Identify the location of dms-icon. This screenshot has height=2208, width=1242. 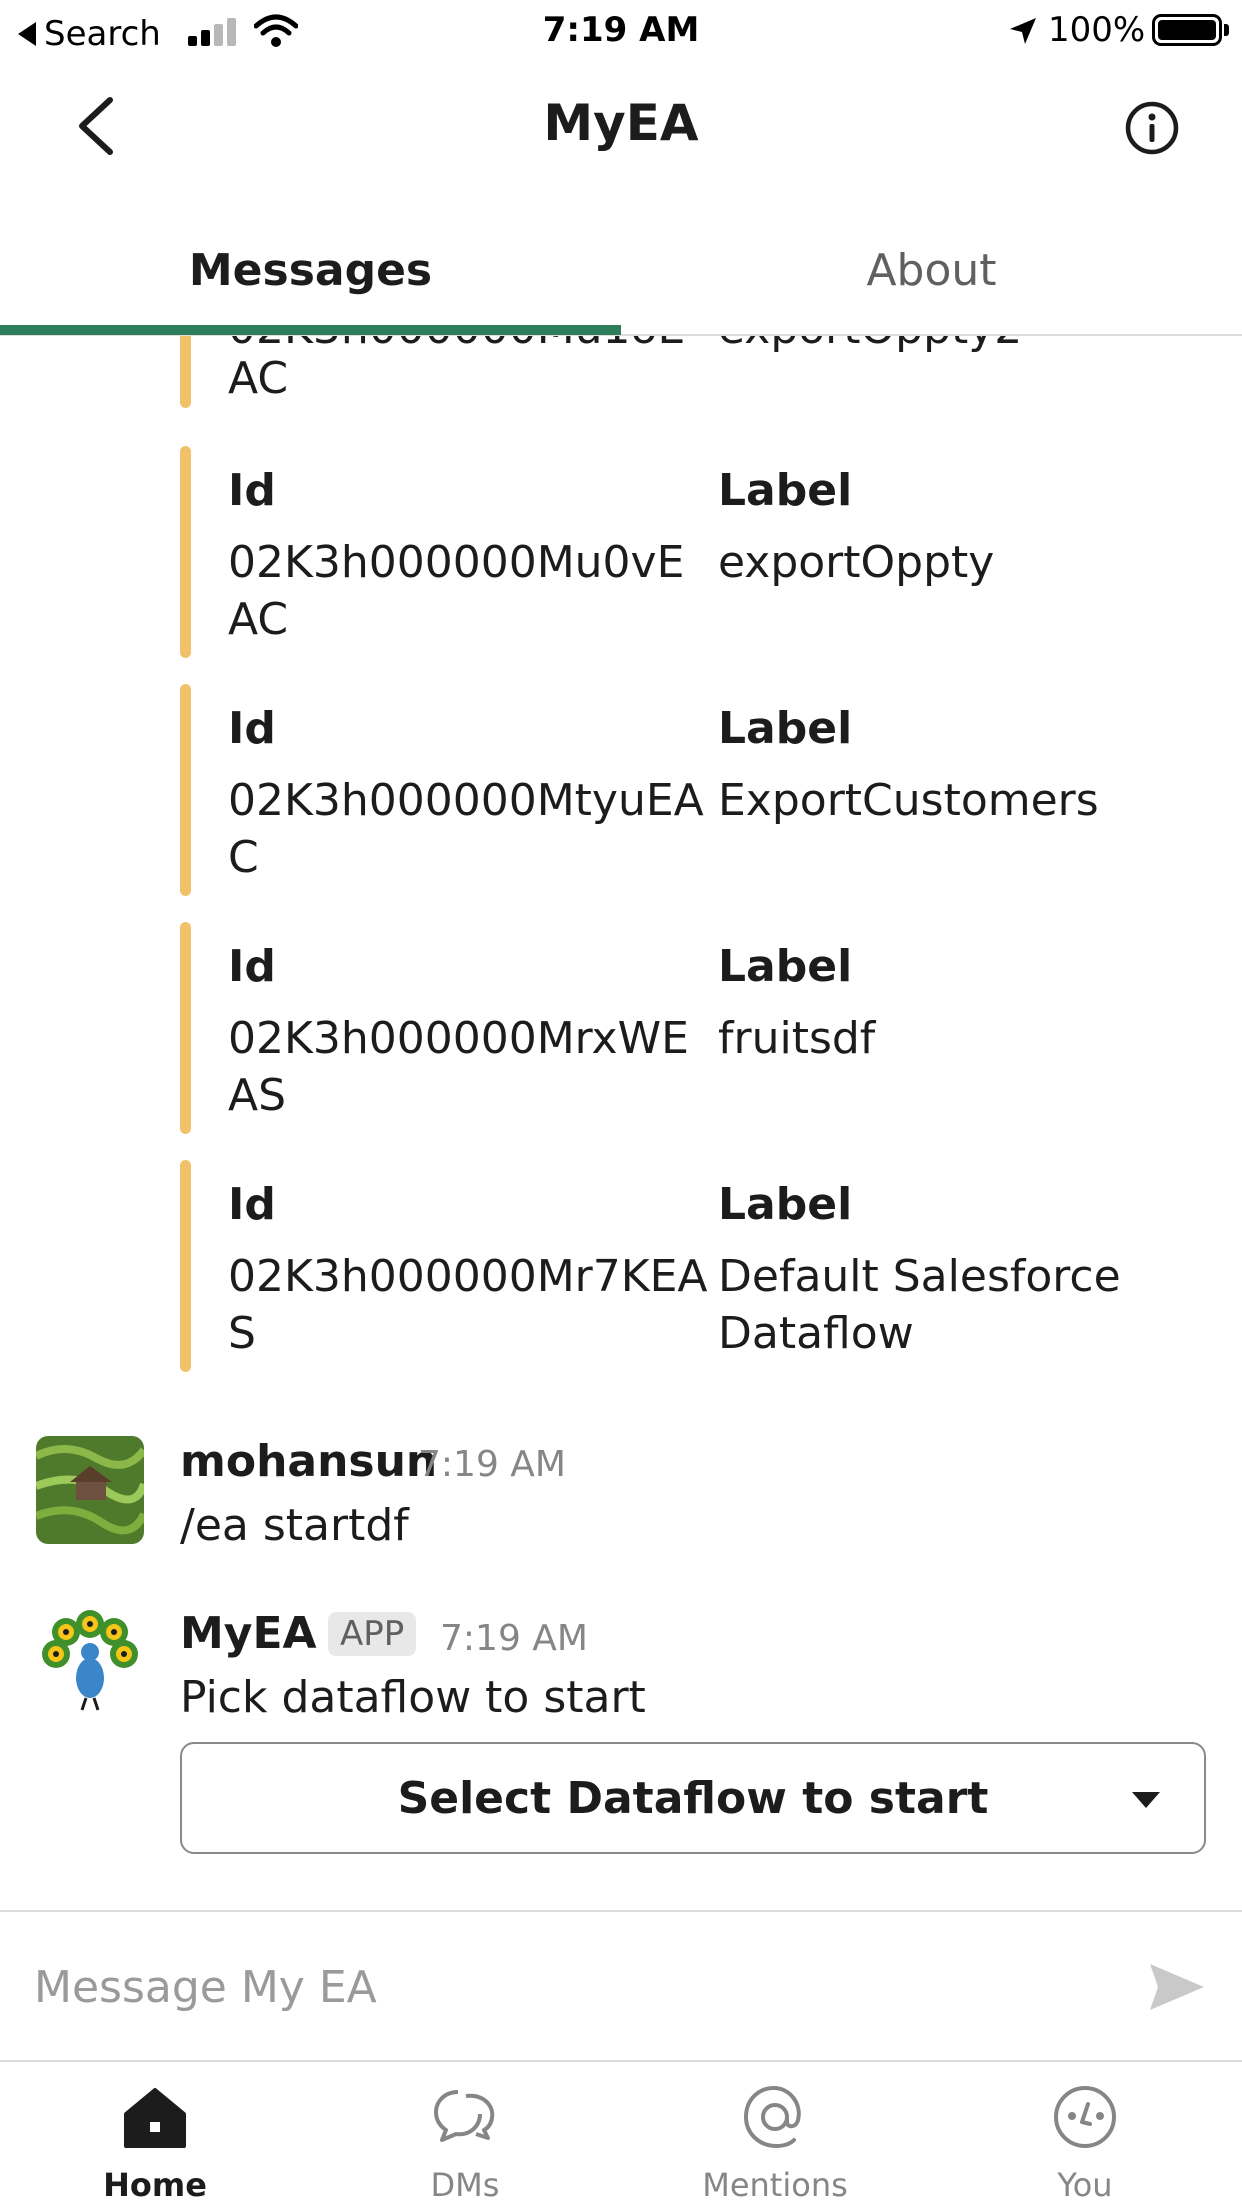
(464, 2116).